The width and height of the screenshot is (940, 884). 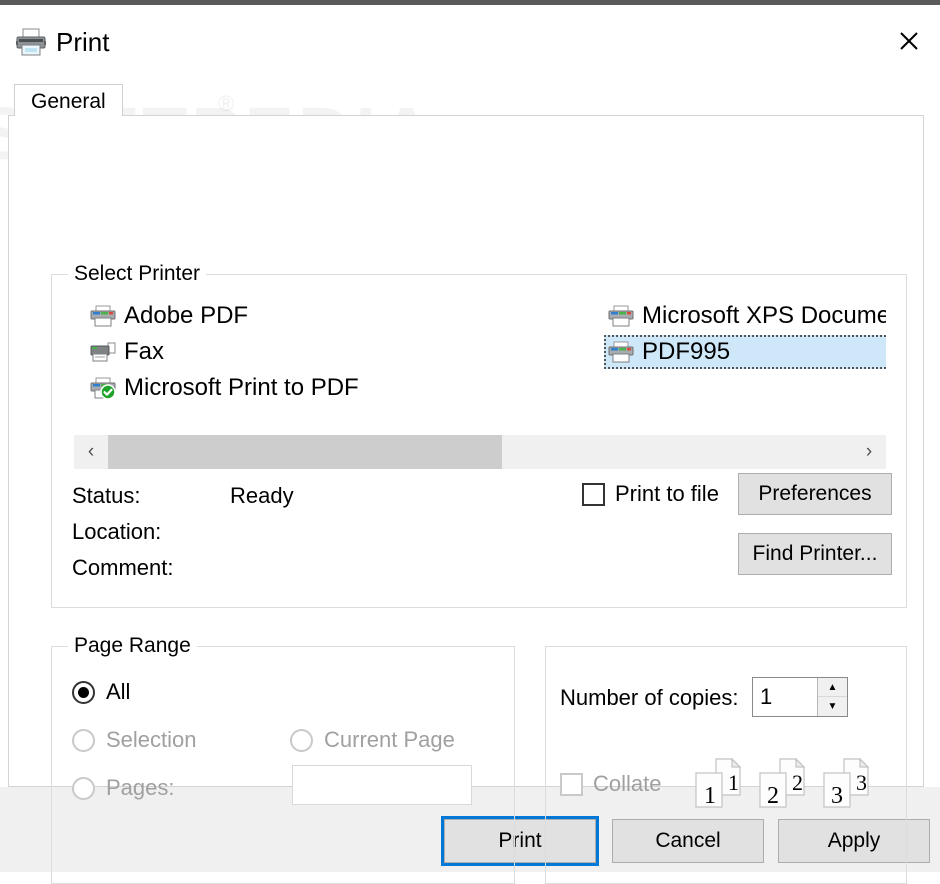 What do you see at coordinates (667, 493) in the screenshot?
I see `print-to-file-label: Print to file` at bounding box center [667, 493].